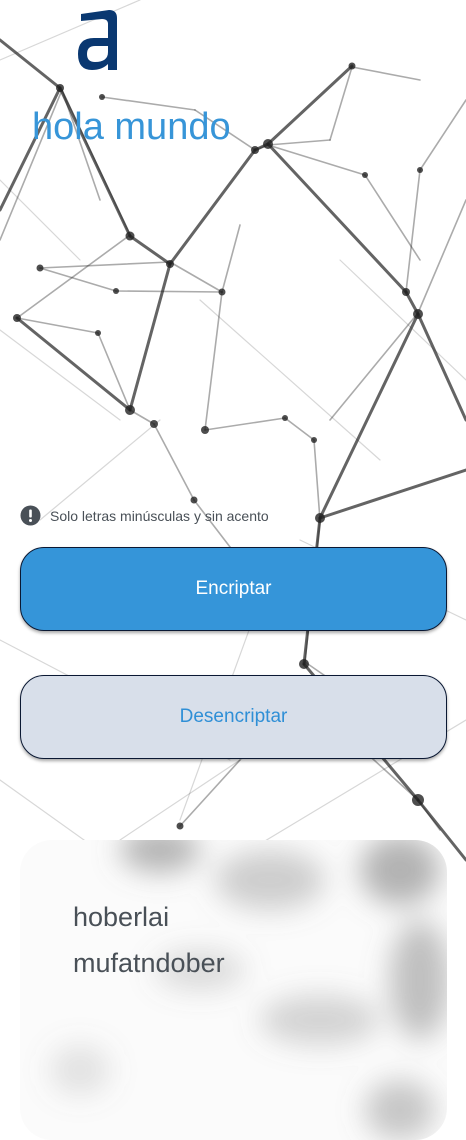  What do you see at coordinates (159, 515) in the screenshot?
I see `hint-text: Solo letras minúsculas y sin acento` at bounding box center [159, 515].